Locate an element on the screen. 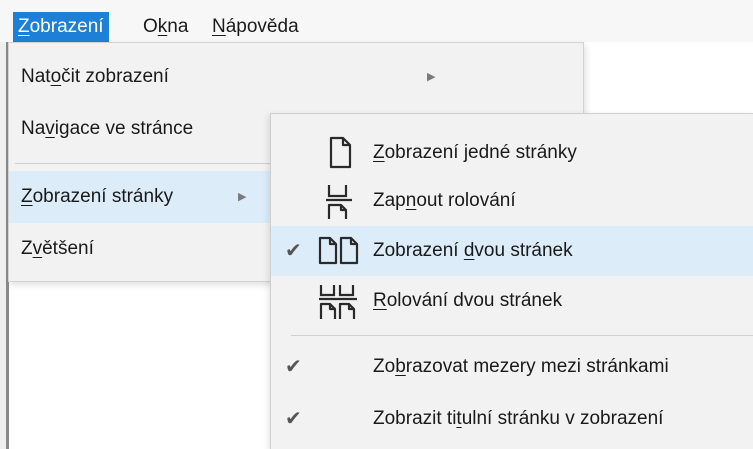  submenu-item-label: Zobrazit titulní stránku v zobrazení is located at coordinates (518, 419).